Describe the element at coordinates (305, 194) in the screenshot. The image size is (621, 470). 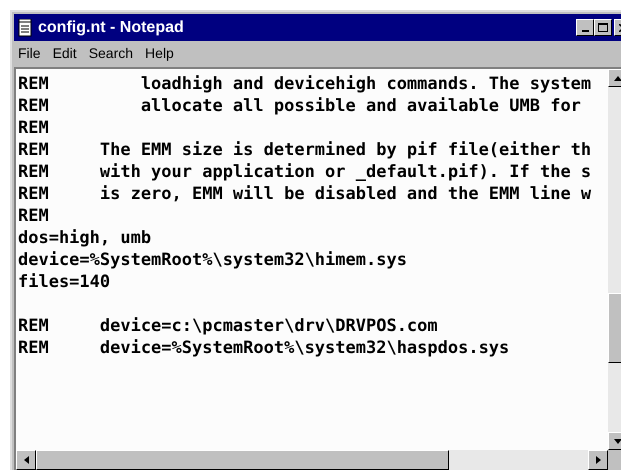
I see `text-line: REM is zero, EMM will be disabled and the EMM line w` at that location.